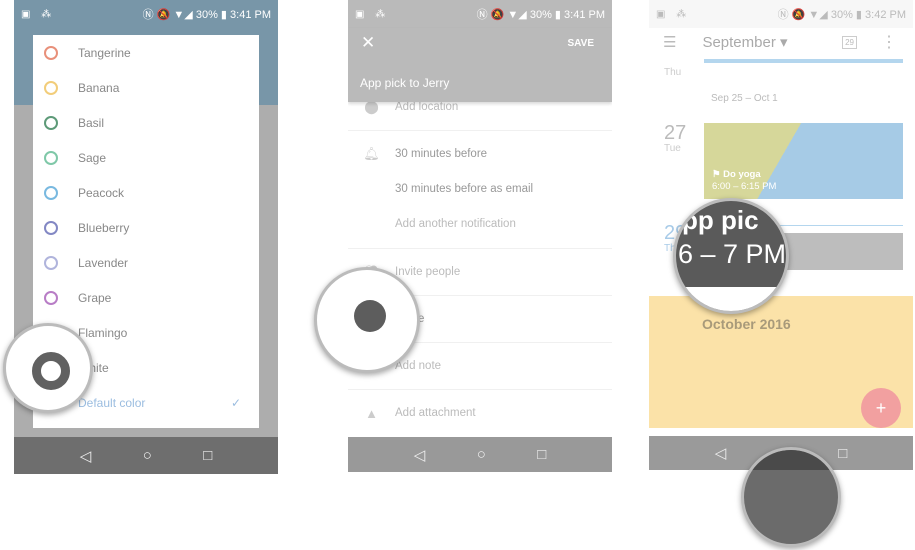  I want to click on today-button: 29, so click(849, 42).